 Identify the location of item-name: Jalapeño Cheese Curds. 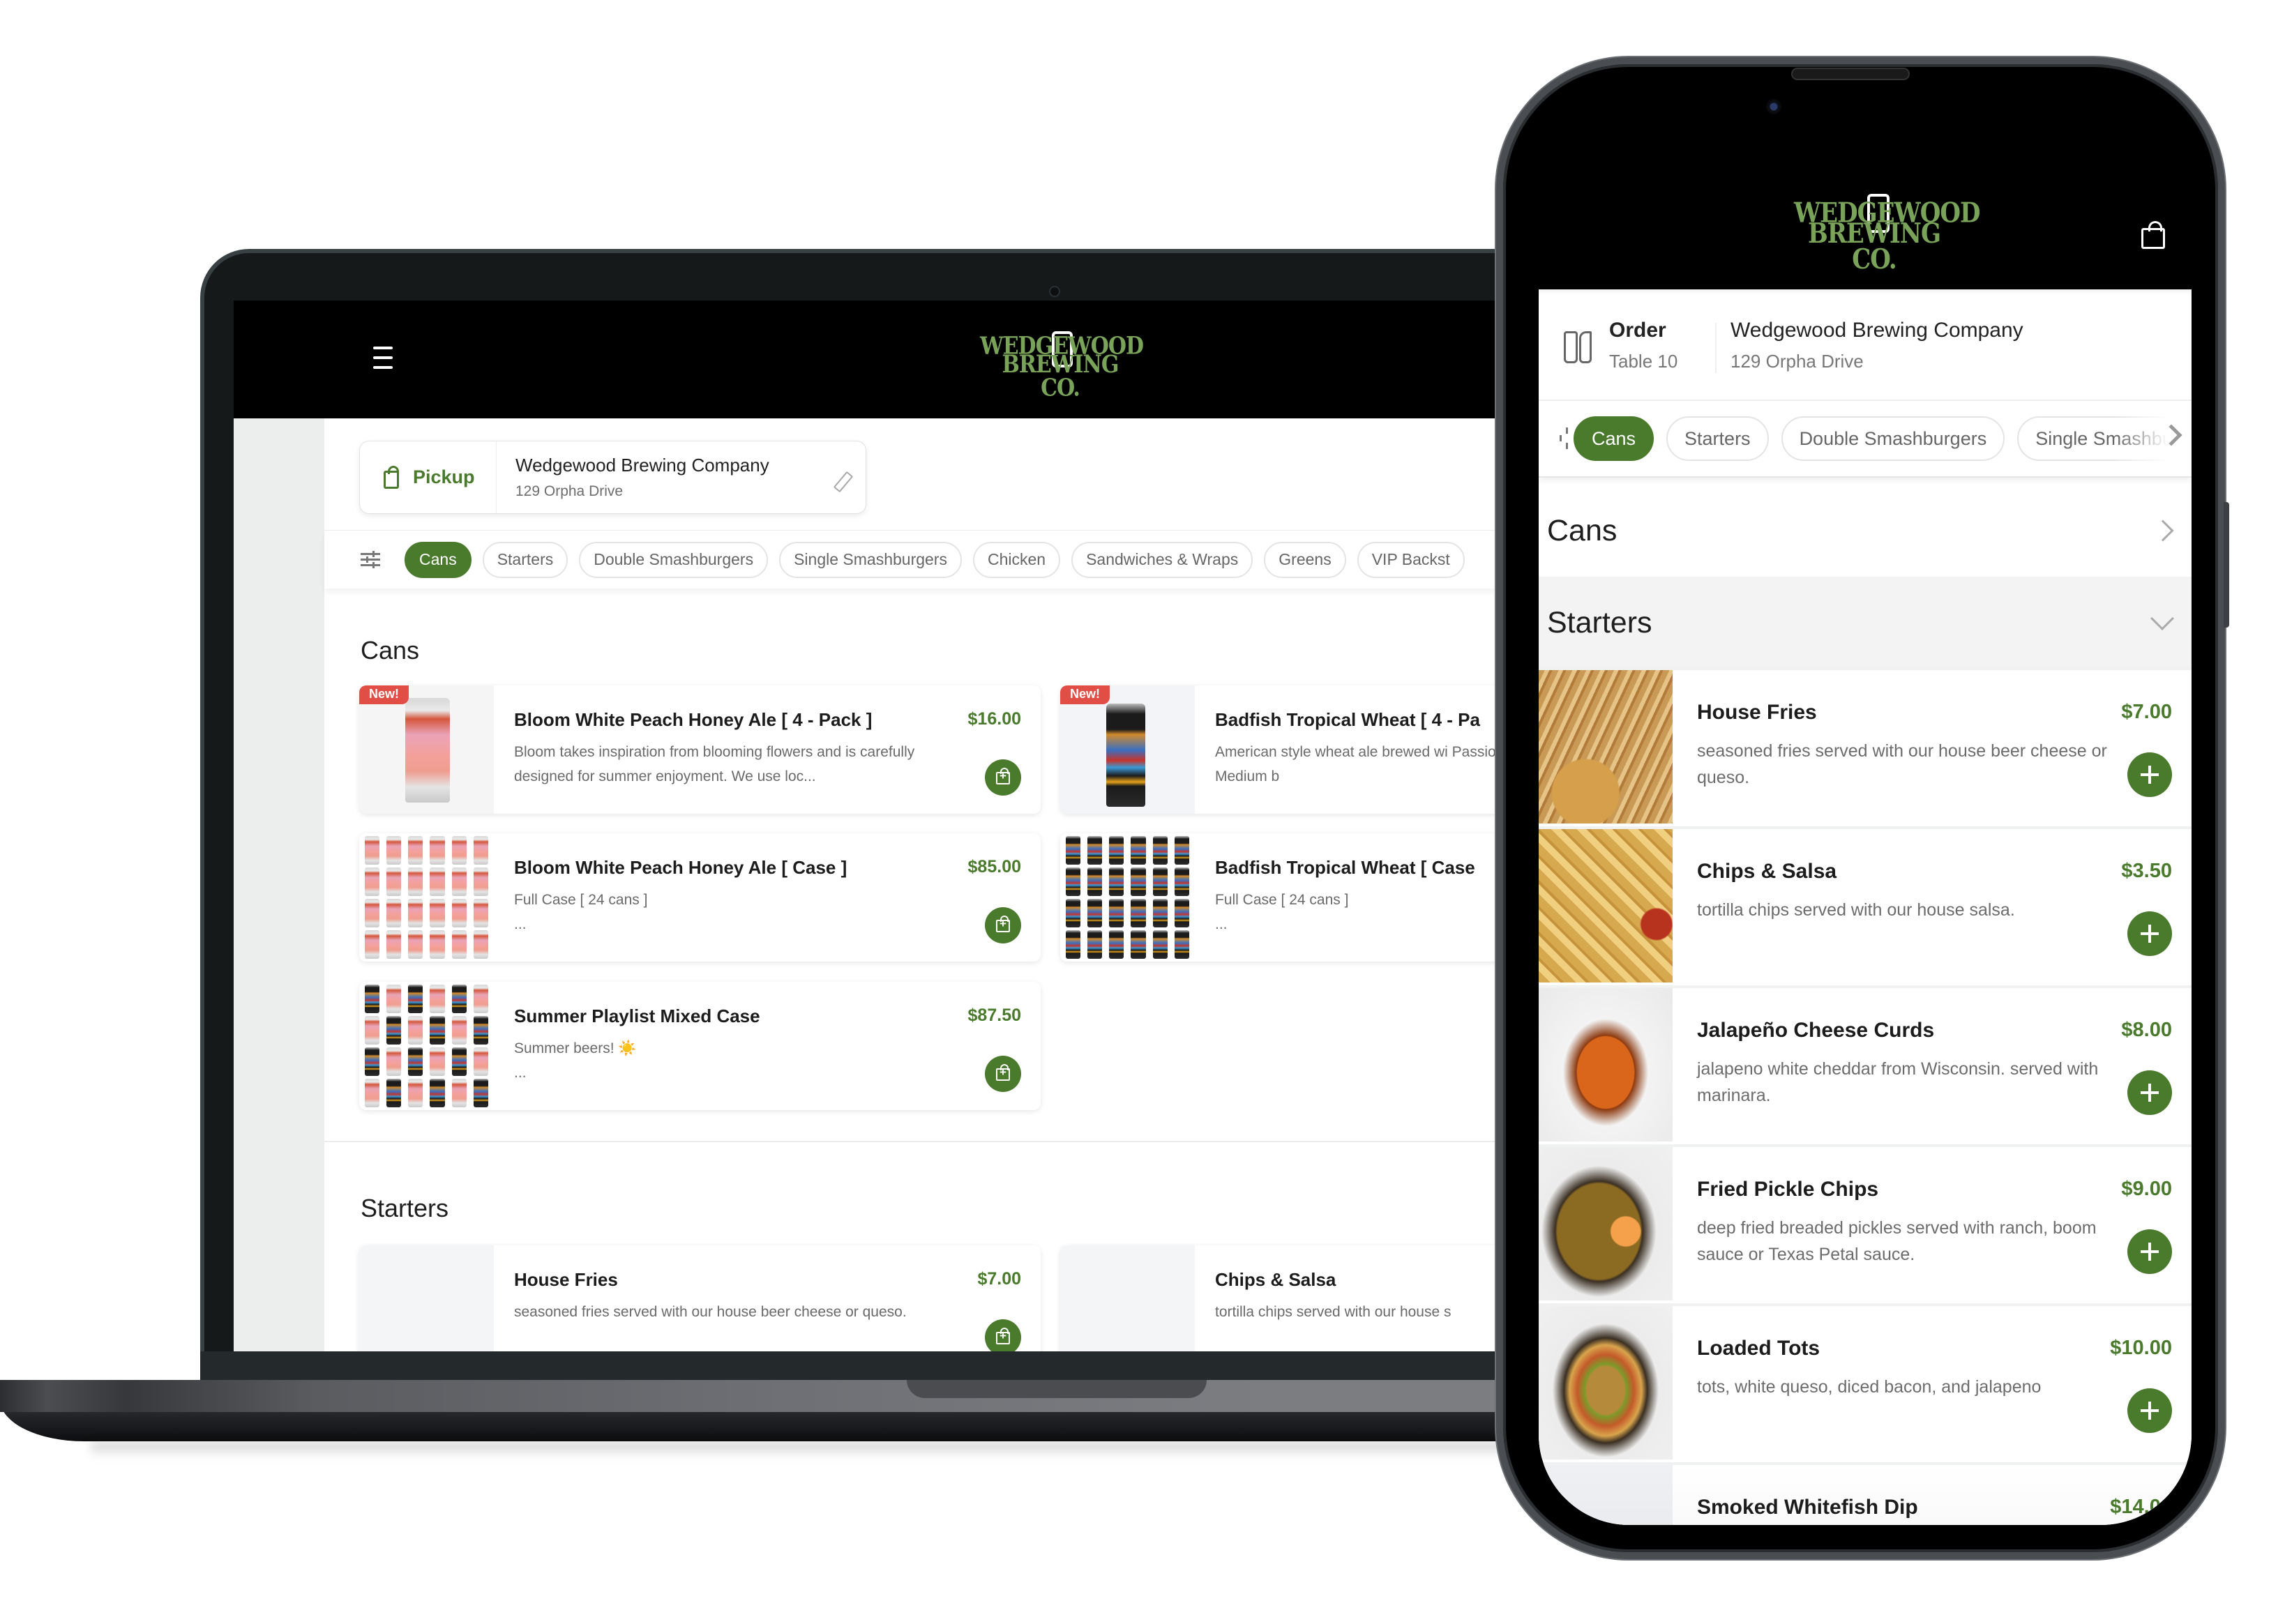
(1816, 1030).